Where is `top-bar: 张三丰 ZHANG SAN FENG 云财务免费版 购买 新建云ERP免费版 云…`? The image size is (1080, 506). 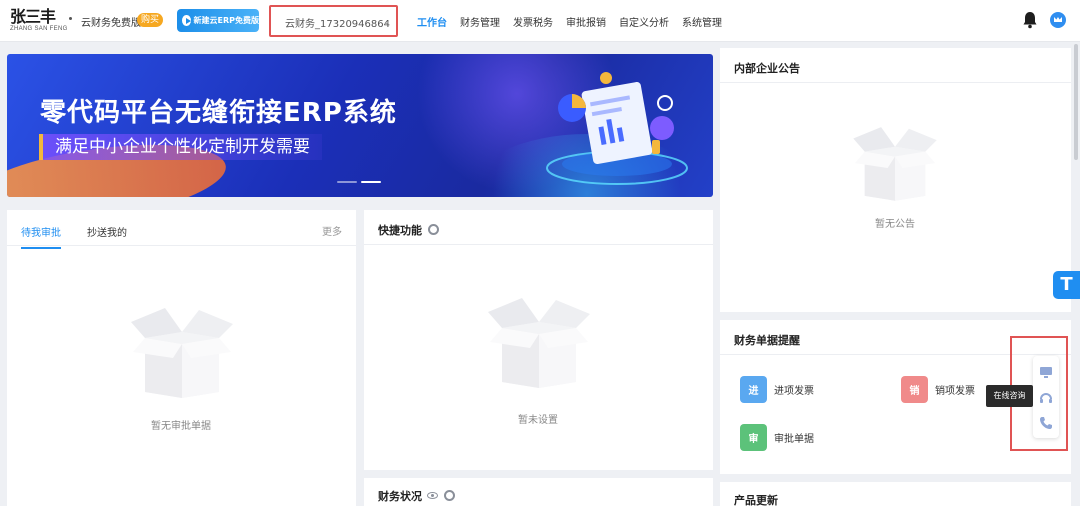 top-bar: 张三丰 ZHANG SAN FENG 云财务免费版 购买 新建云ERP免费版 云… is located at coordinates (540, 21).